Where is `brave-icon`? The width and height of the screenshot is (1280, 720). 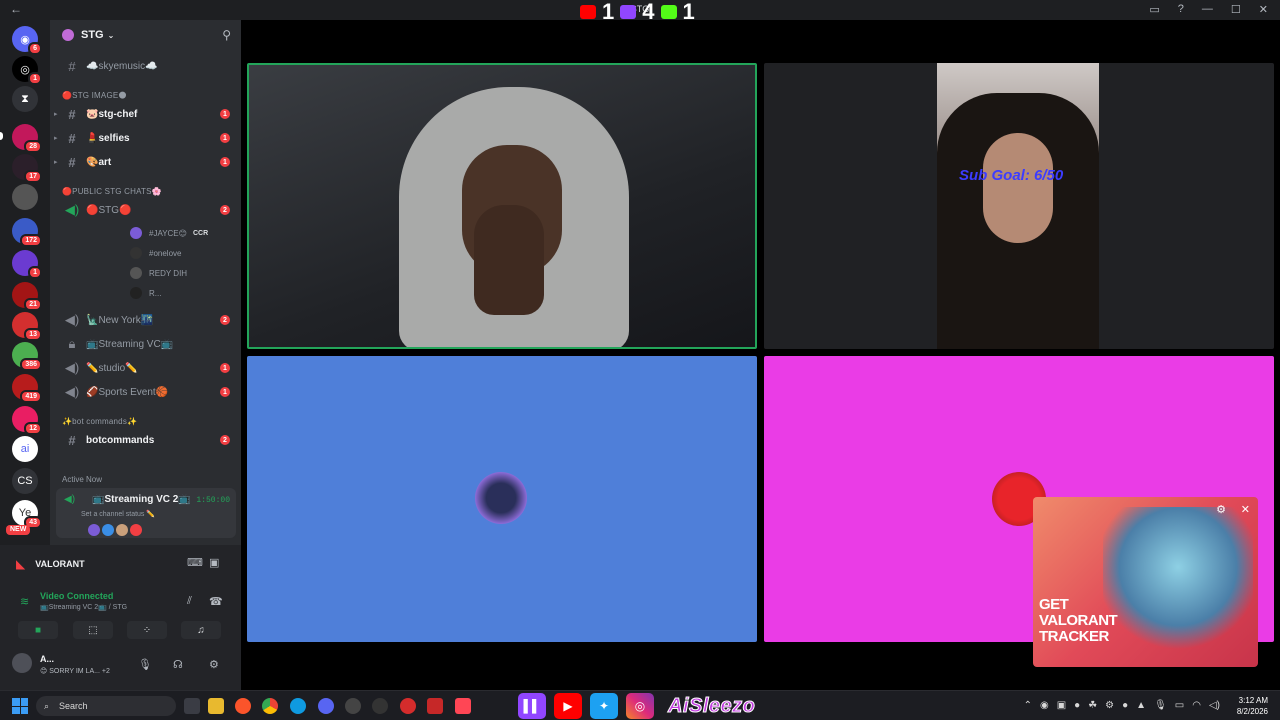
brave-icon is located at coordinates (243, 706).